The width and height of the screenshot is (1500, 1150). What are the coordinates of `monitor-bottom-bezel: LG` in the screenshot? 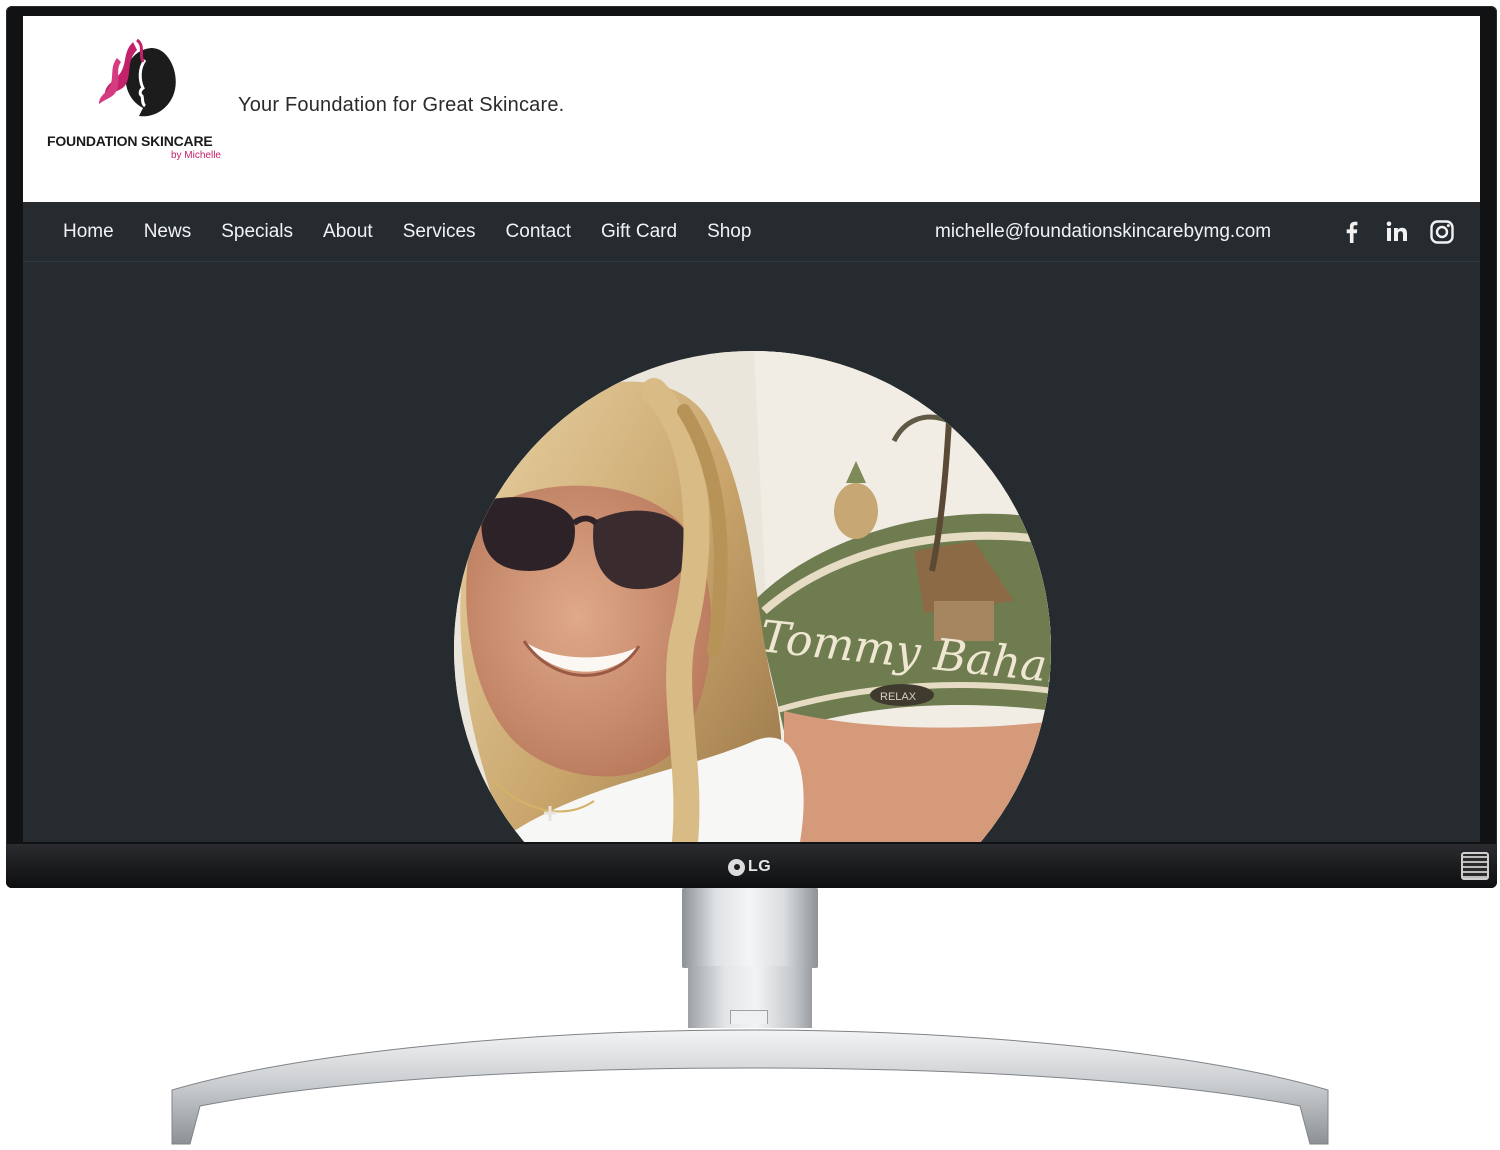 It's located at (751, 866).